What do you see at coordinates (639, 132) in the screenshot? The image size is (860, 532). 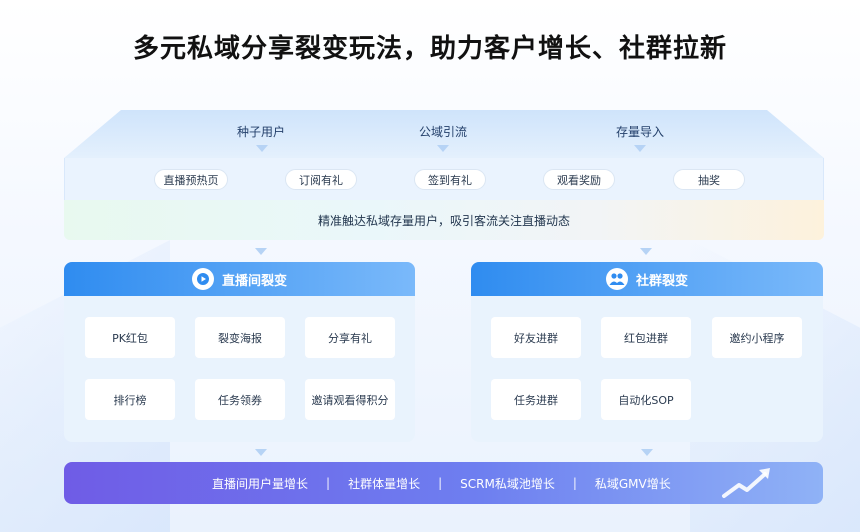 I see `source-label-existing-import: 存量导入` at bounding box center [639, 132].